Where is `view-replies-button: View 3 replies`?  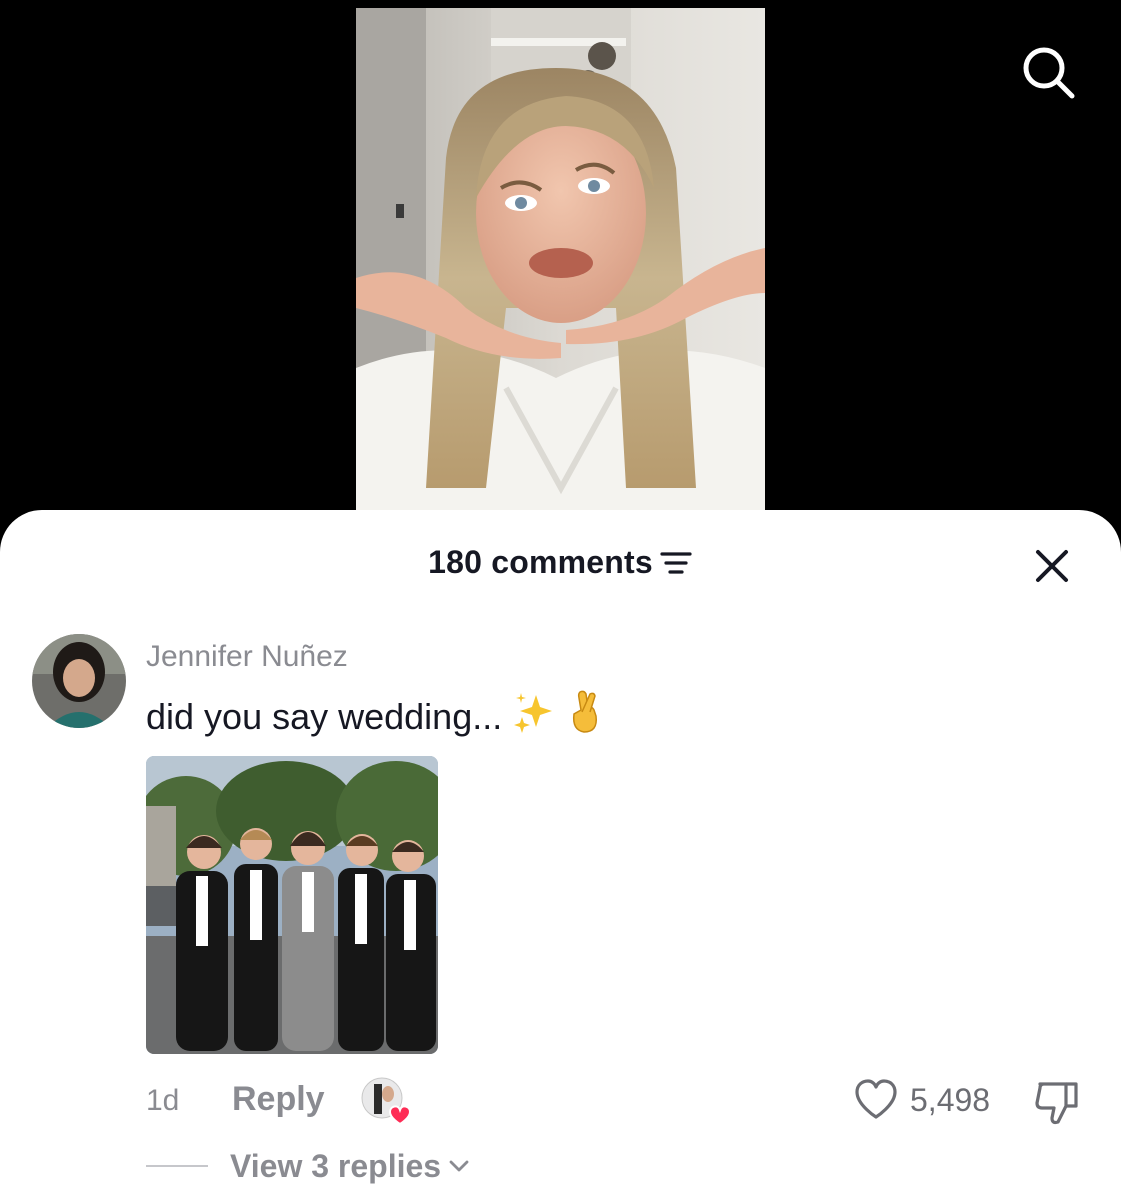 view-replies-button: View 3 replies is located at coordinates (308, 1166).